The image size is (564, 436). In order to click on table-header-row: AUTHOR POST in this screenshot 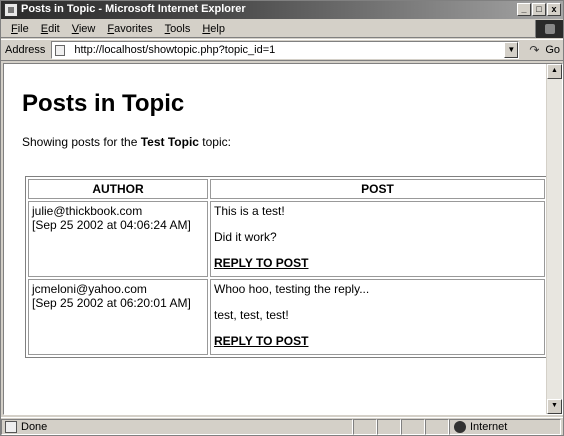, I will do `click(286, 189)`.